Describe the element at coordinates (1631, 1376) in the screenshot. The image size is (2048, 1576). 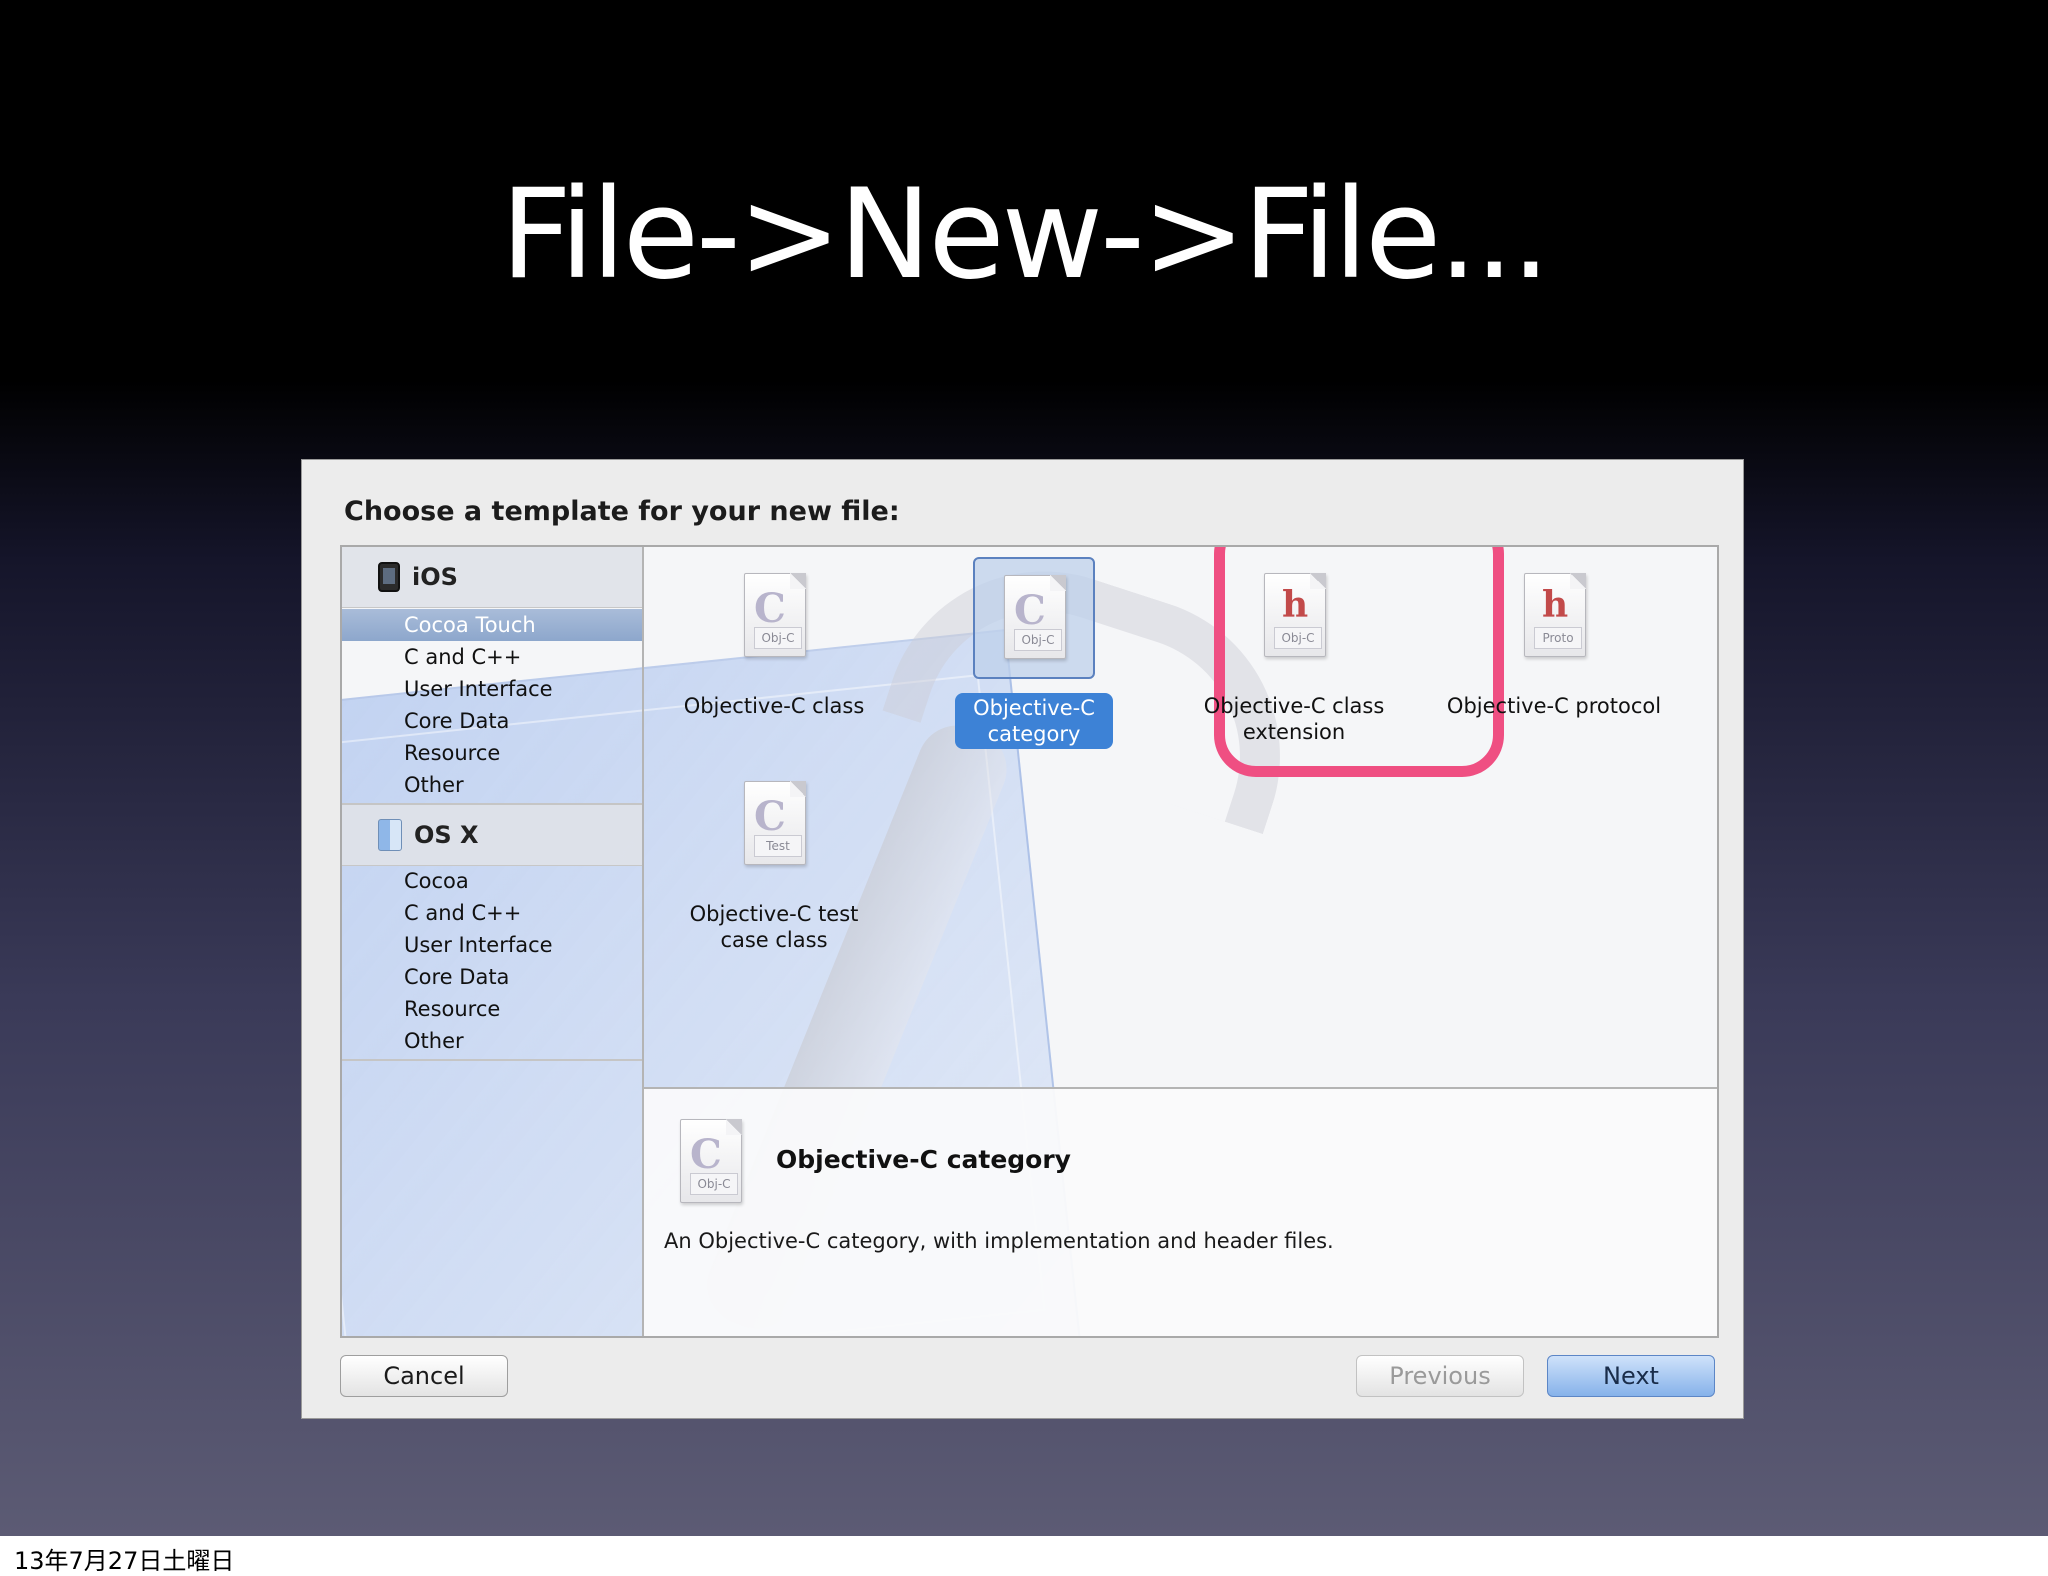
I see `next-button: Next` at that location.